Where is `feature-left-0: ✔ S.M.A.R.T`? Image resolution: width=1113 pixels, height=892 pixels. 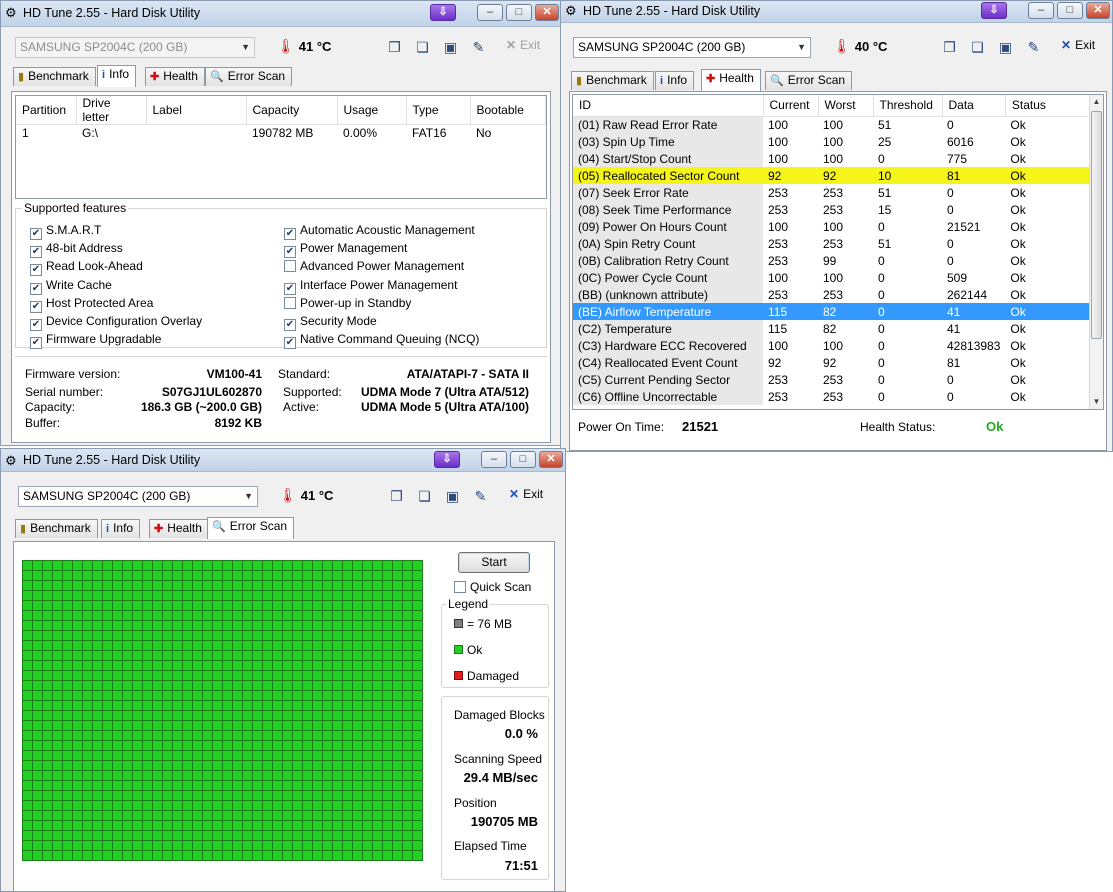
feature-left-0: ✔ S.M.A.R.T is located at coordinates (65, 231).